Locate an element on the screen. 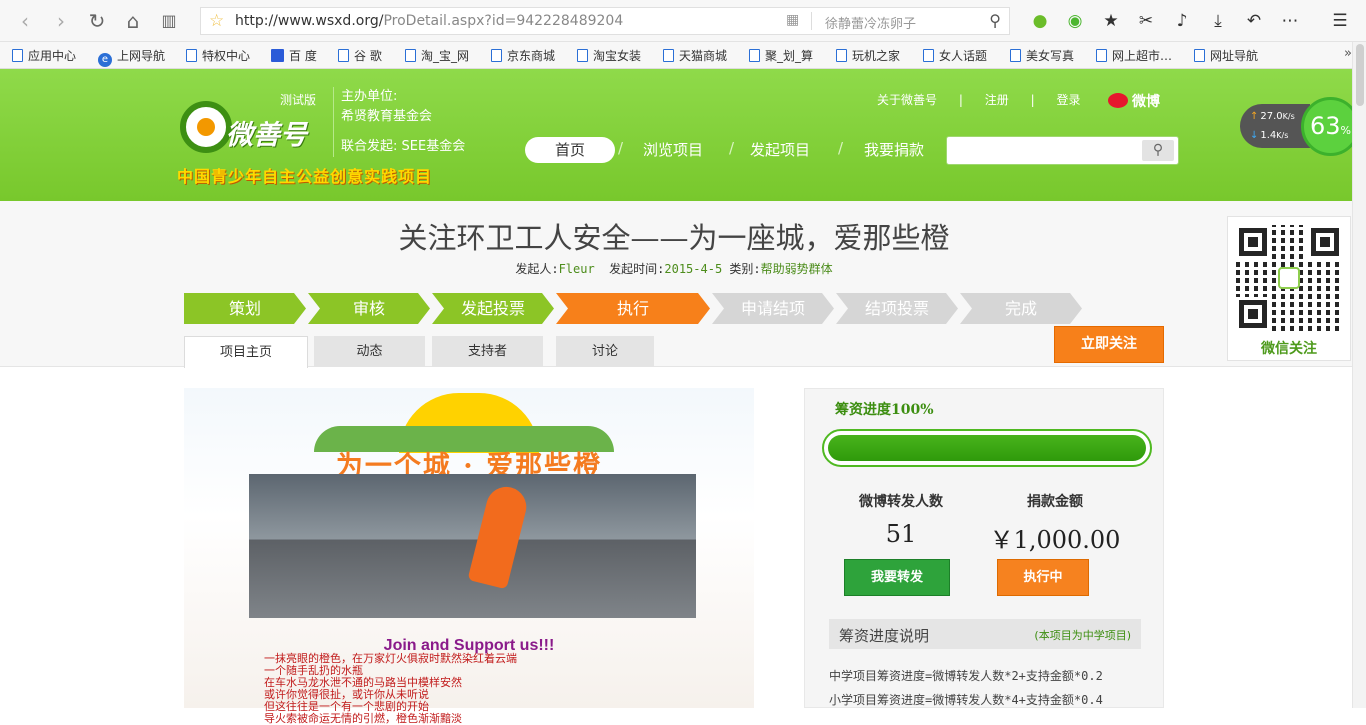 The image size is (1366, 725). login-link: 登录 is located at coordinates (1068, 100).